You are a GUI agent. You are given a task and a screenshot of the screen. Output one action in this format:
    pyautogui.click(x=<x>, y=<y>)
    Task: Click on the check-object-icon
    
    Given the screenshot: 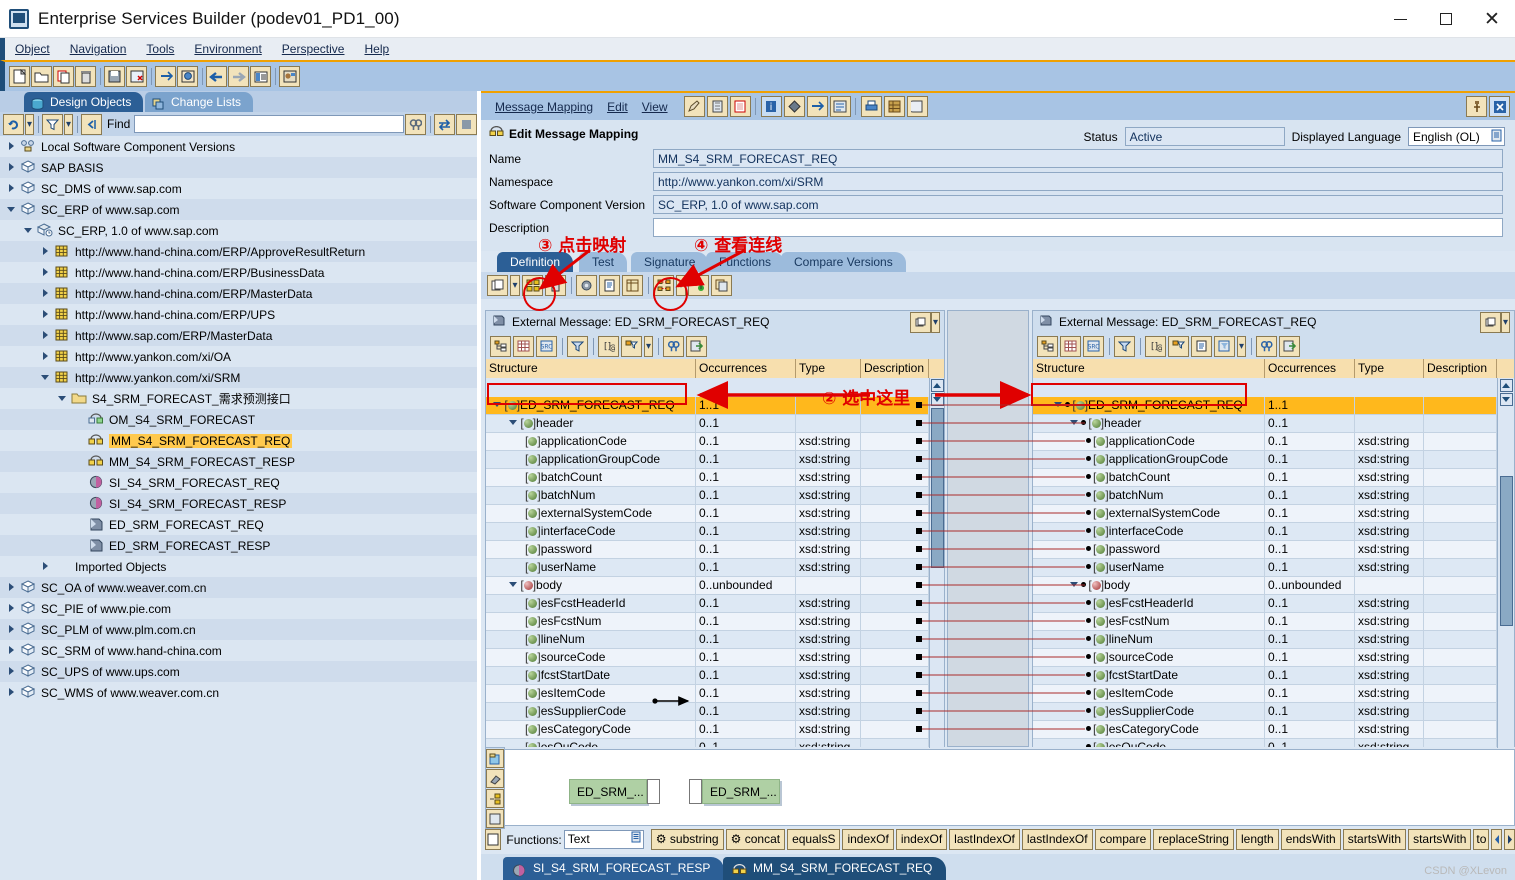 What is the action you would take?
    pyautogui.click(x=717, y=106)
    